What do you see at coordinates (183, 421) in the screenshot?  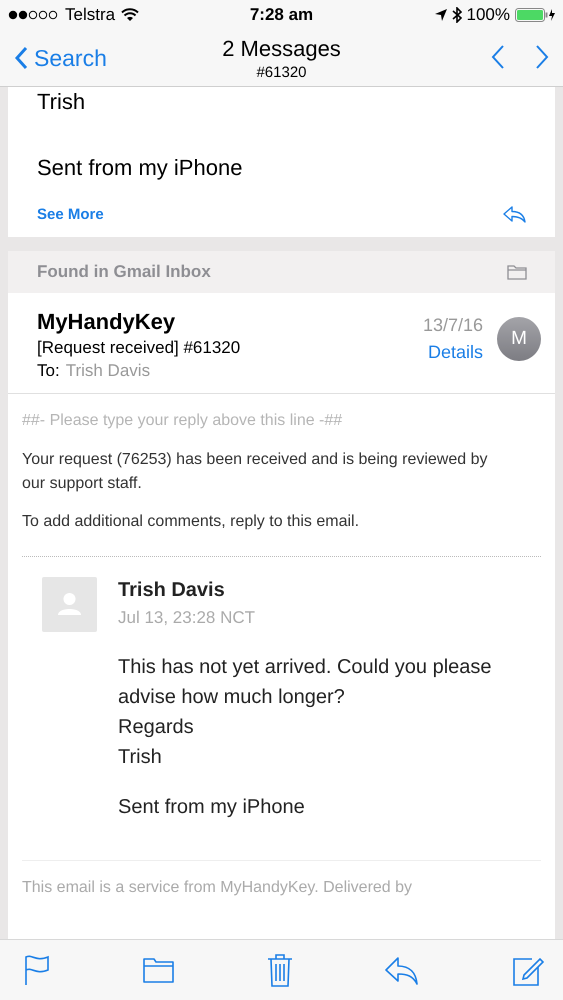 I see `reply-marker-text: ##- Please type your reply above this line -##` at bounding box center [183, 421].